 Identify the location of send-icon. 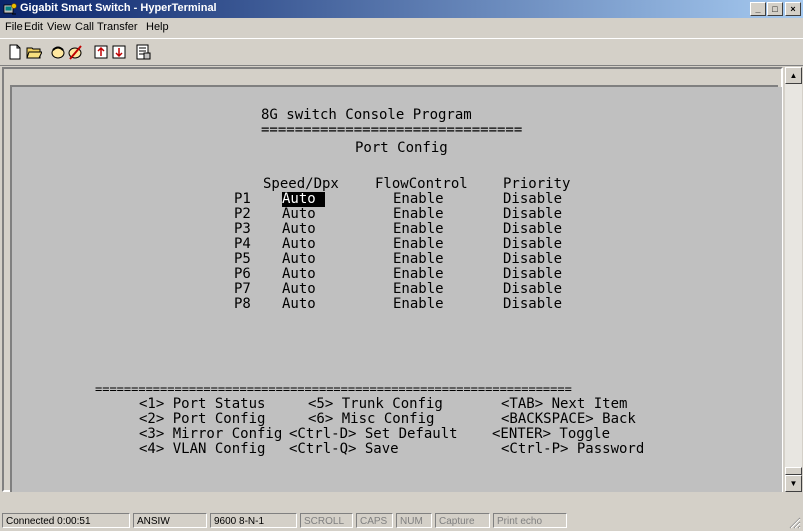
(101, 52).